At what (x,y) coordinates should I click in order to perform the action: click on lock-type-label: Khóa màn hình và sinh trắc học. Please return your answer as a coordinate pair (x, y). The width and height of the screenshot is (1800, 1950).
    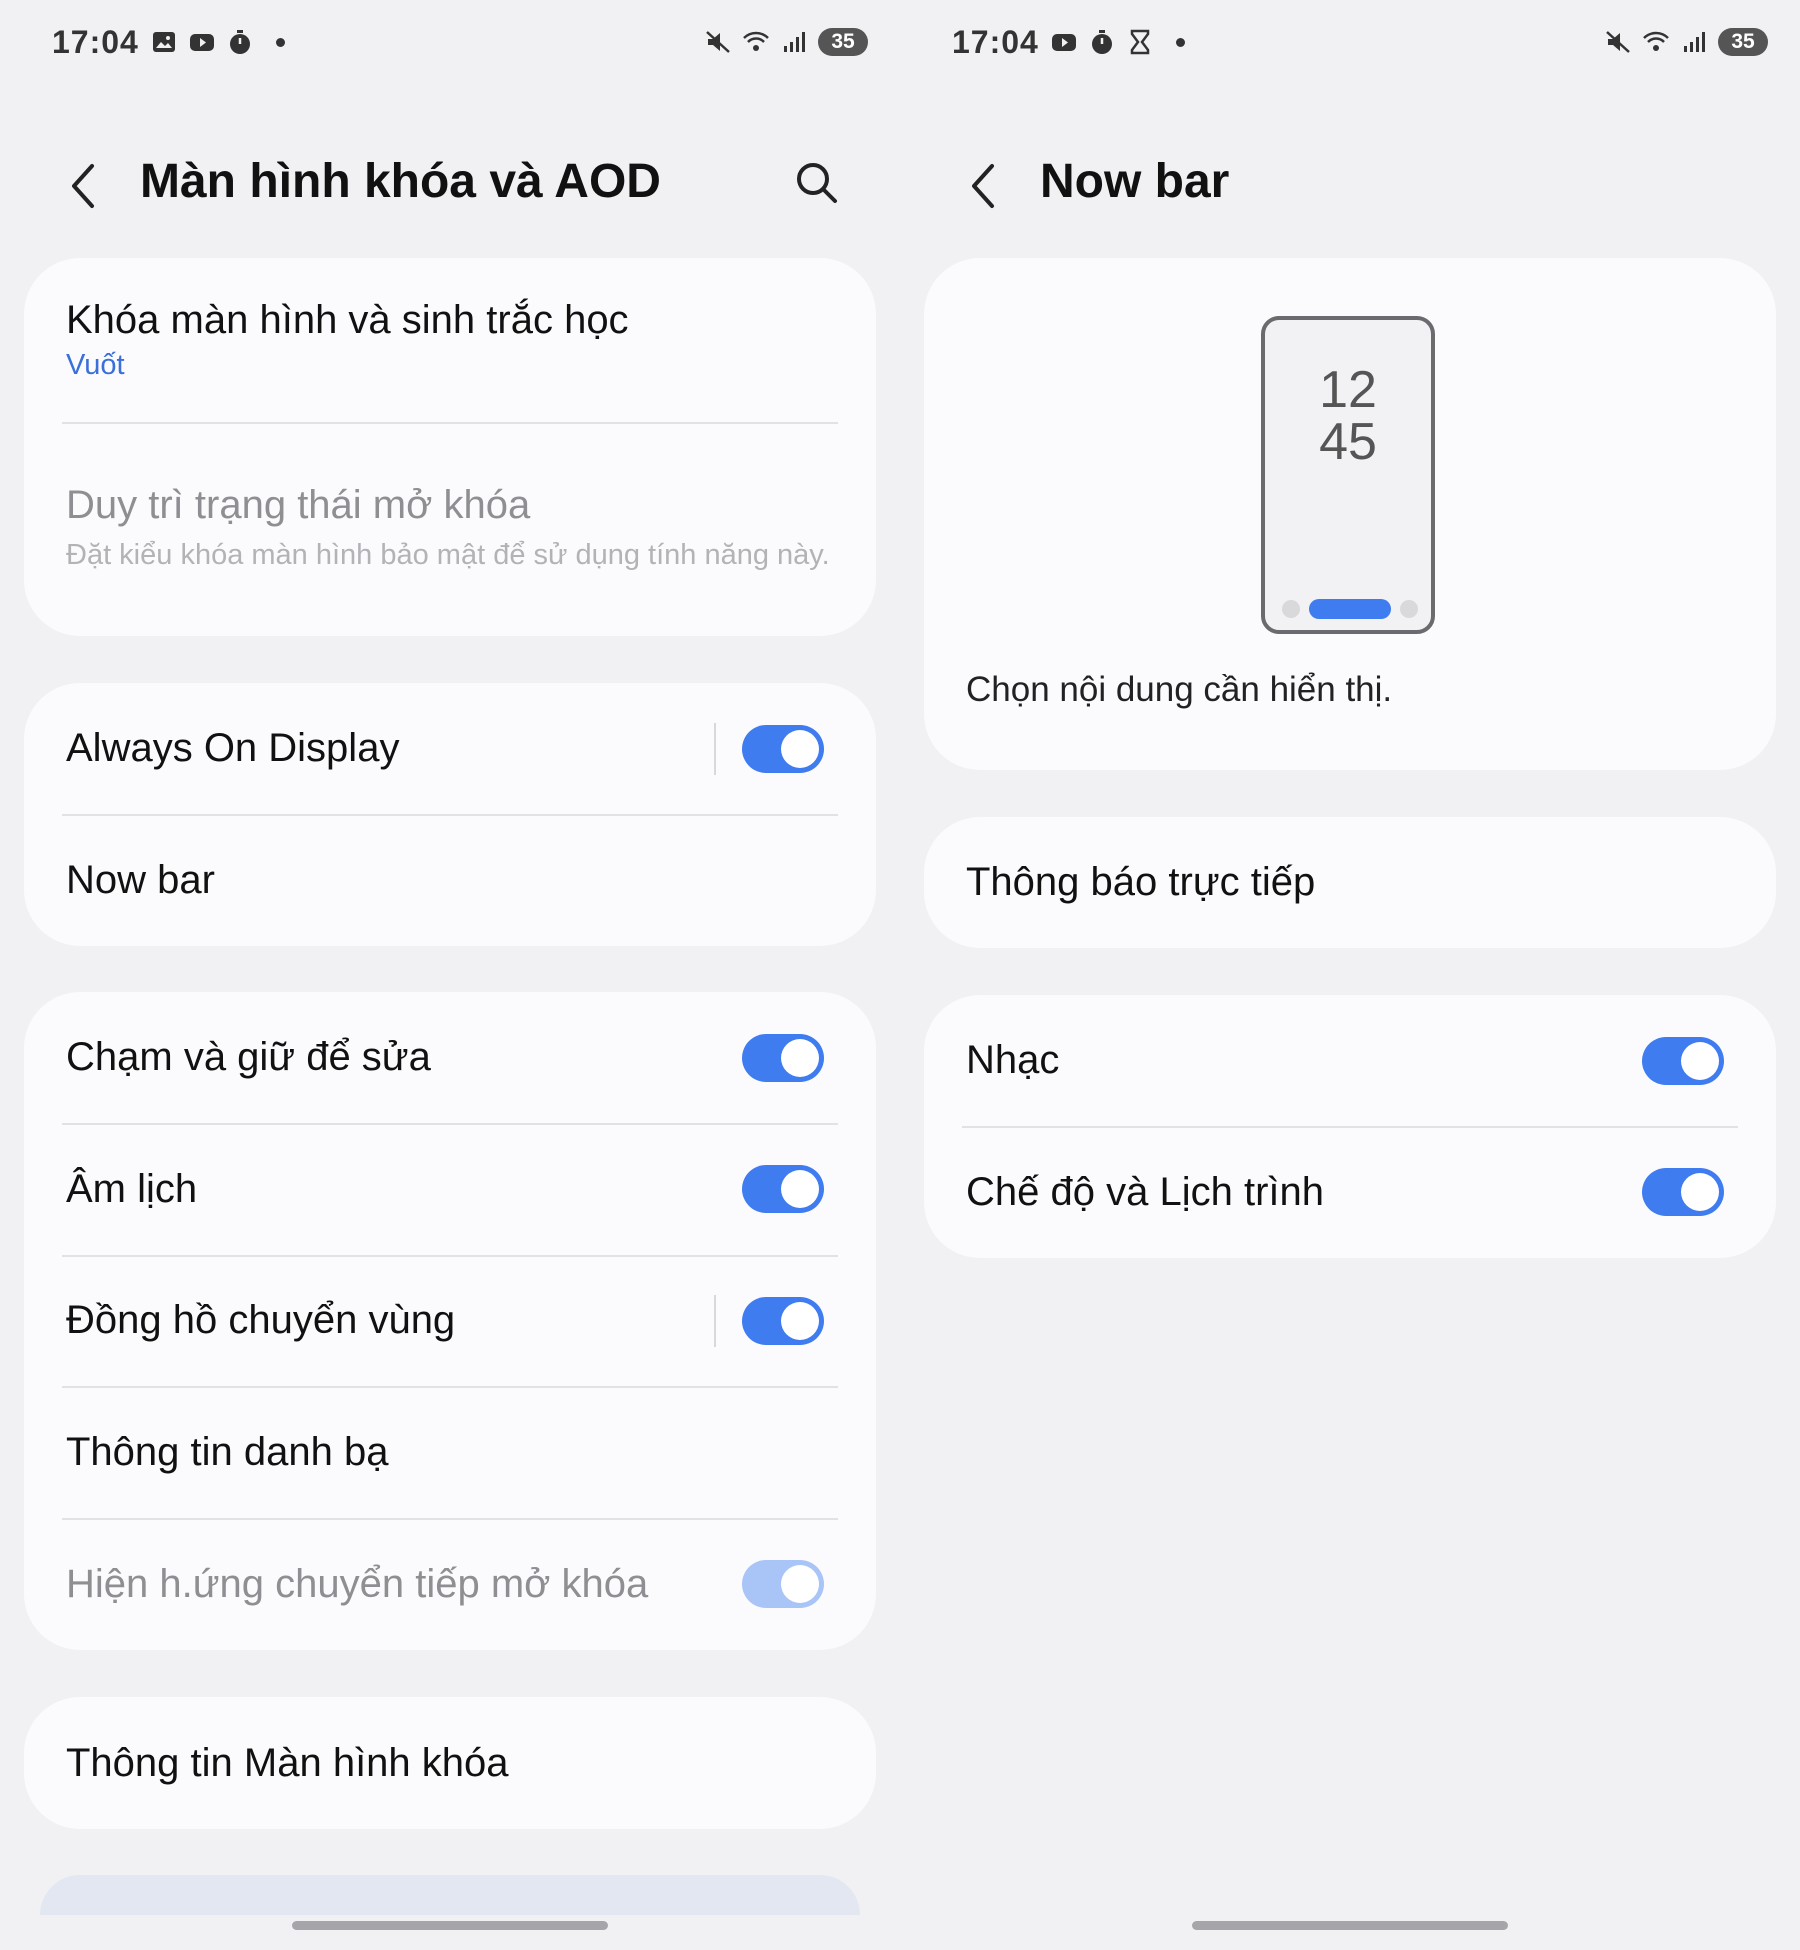
    Looking at the image, I should click on (347, 320).